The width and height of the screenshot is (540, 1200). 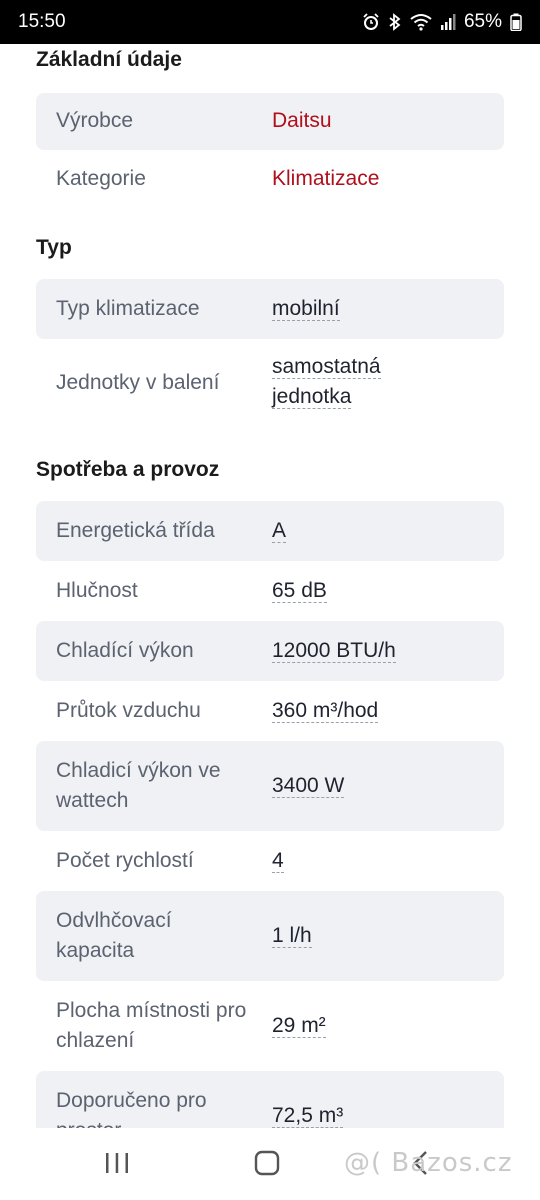 What do you see at coordinates (270, 1099) in the screenshot?
I see `spec-row-recommended-space: Doporučeno pro prostor 72,5 m³` at bounding box center [270, 1099].